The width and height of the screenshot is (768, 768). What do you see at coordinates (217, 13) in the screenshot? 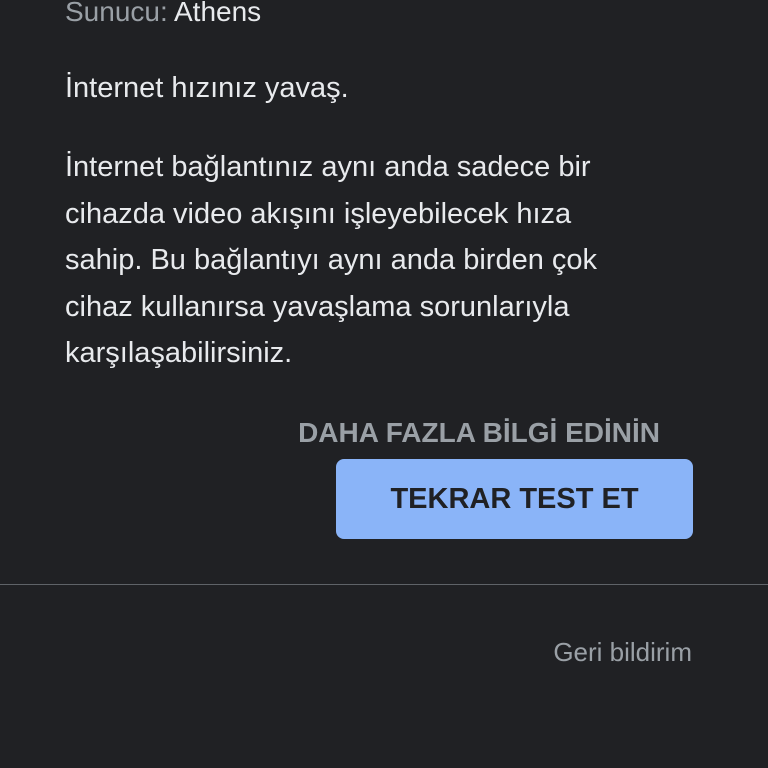
I see `server-name: Athens` at bounding box center [217, 13].